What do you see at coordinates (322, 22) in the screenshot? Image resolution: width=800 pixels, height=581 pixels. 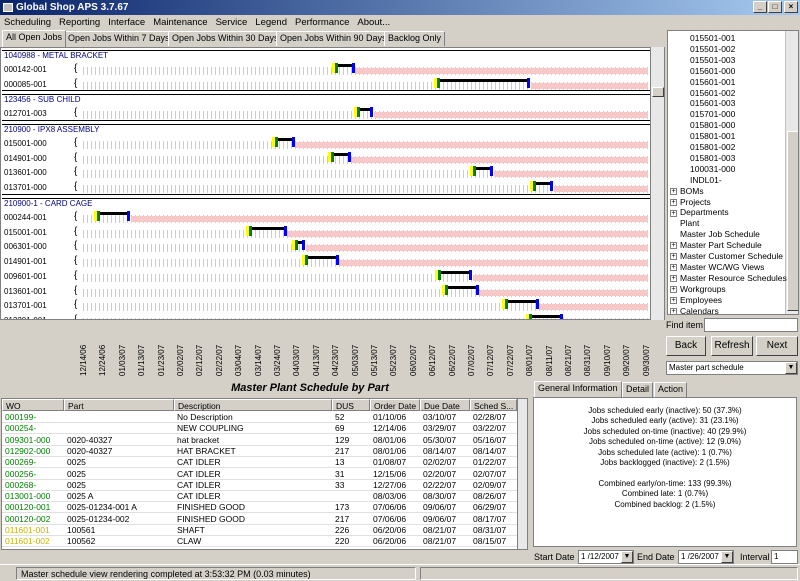 I see `menu-performance: Performance` at bounding box center [322, 22].